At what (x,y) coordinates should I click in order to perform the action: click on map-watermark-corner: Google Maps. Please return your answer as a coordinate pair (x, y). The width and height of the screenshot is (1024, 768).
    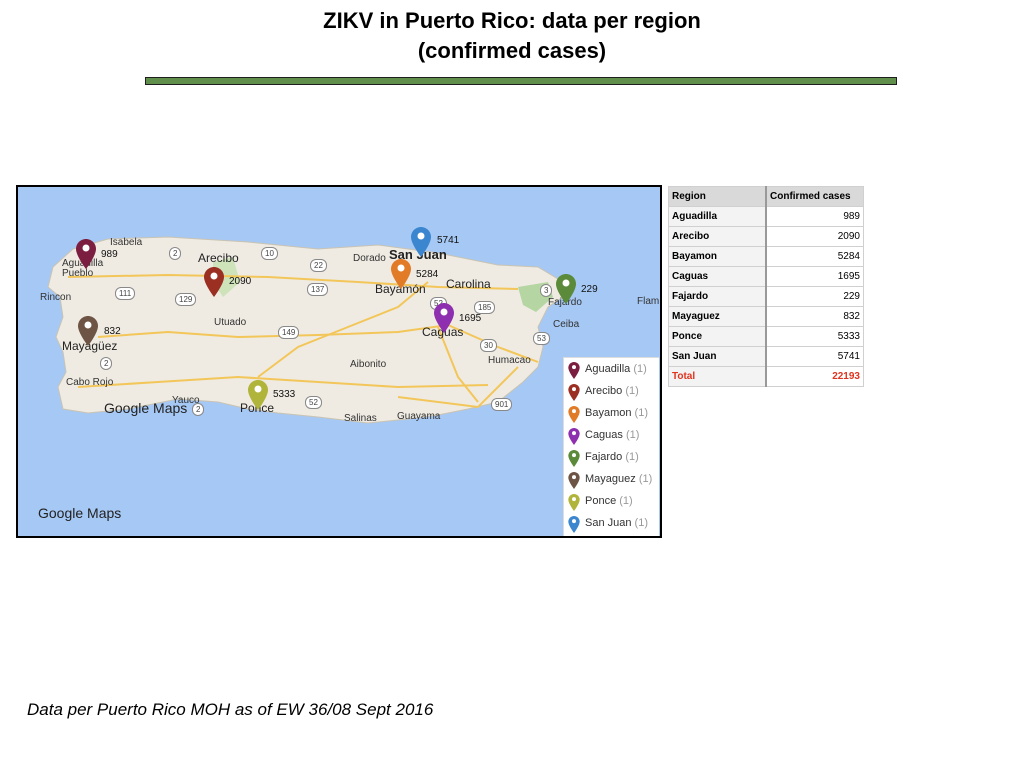
    Looking at the image, I should click on (80, 513).